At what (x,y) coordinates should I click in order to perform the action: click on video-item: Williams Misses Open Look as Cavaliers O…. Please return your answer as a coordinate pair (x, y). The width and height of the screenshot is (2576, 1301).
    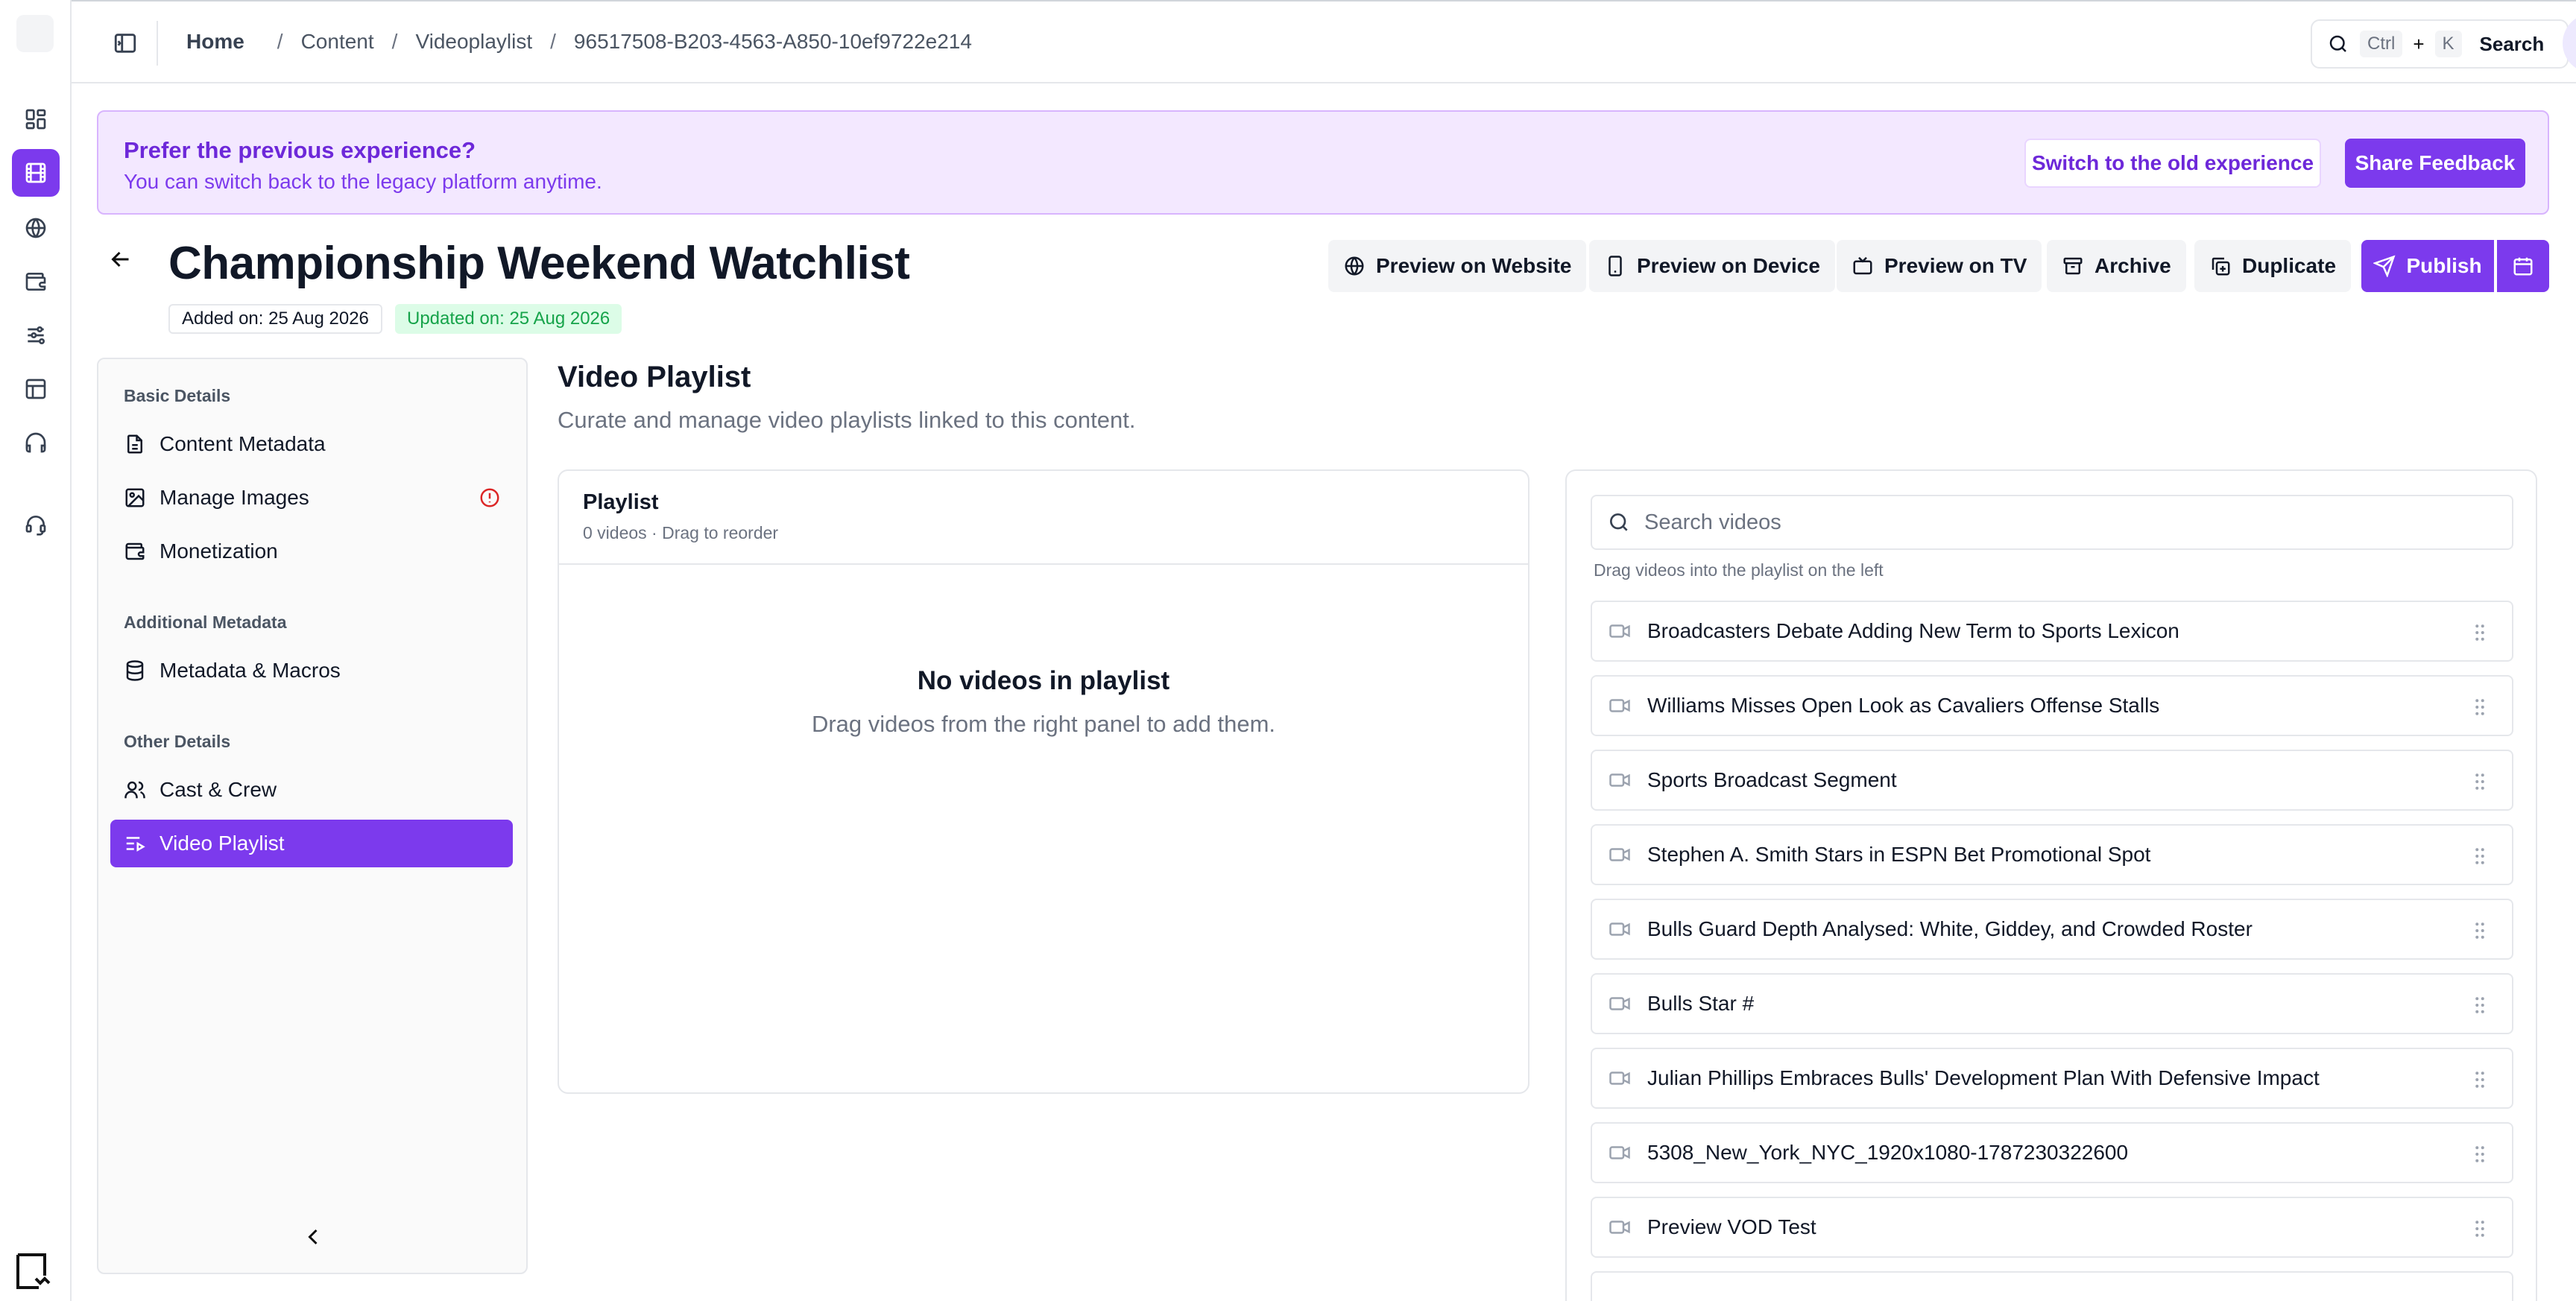
    Looking at the image, I should click on (2052, 705).